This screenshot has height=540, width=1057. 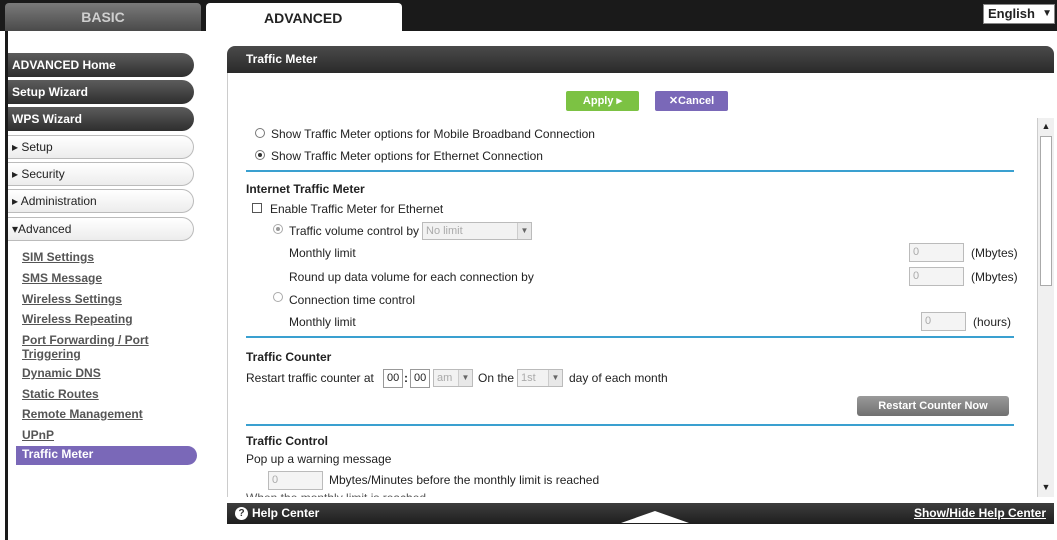 I want to click on monthly-limit-input: 0, so click(x=936, y=252).